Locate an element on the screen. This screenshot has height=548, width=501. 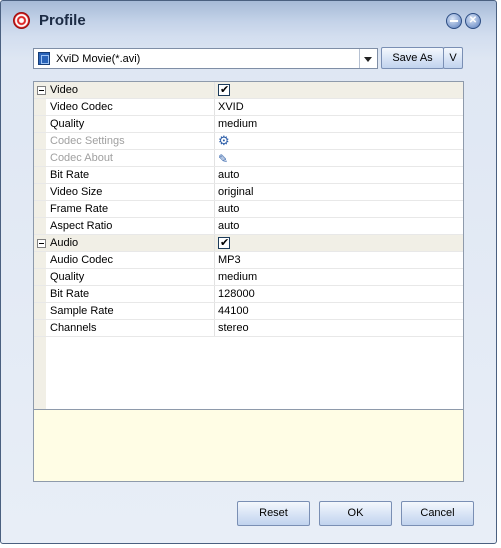
property-row: Codec Settings ⚙ is located at coordinates (248, 141).